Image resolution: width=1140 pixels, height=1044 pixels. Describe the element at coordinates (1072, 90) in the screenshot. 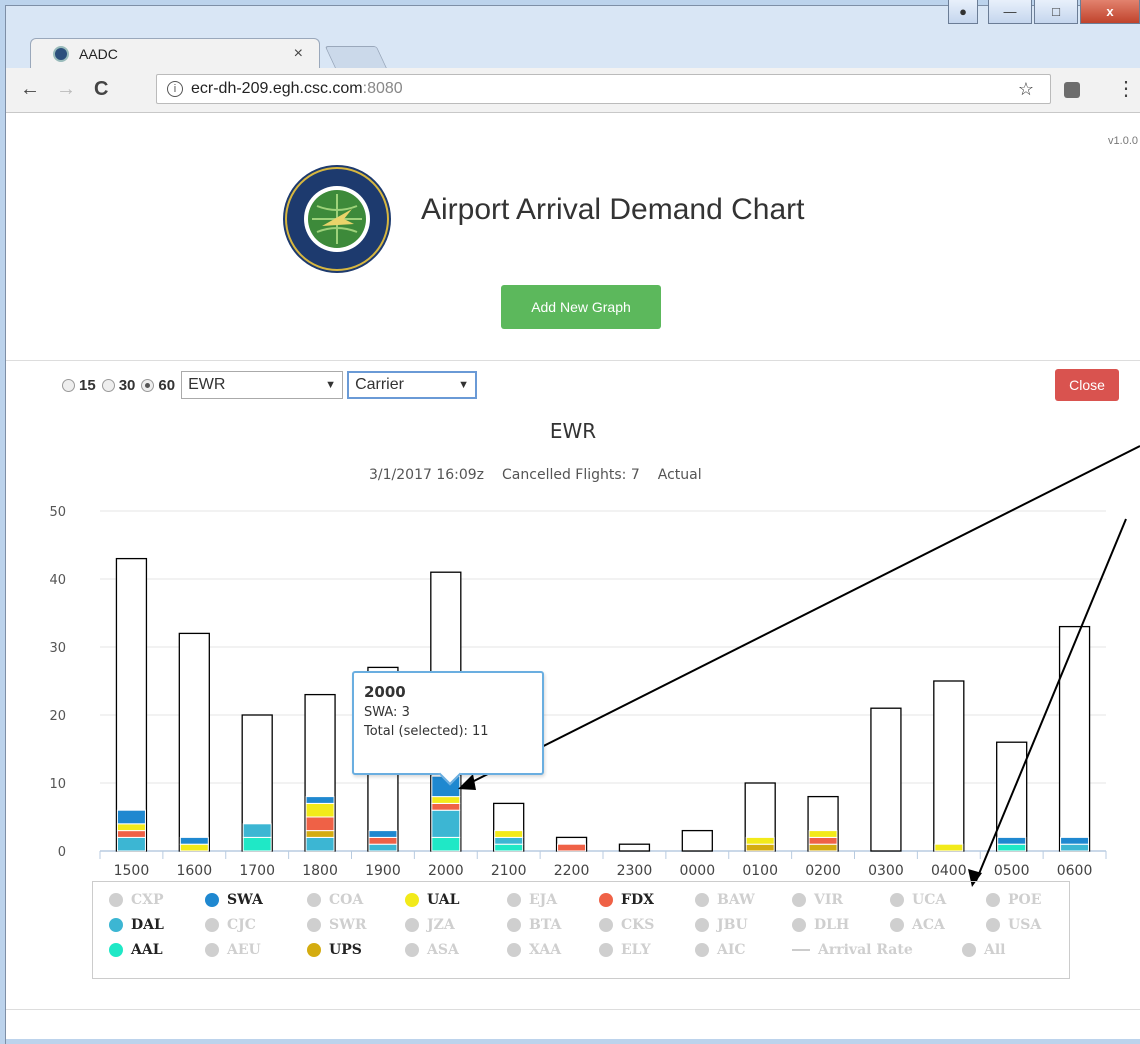

I see `extension-icon` at that location.